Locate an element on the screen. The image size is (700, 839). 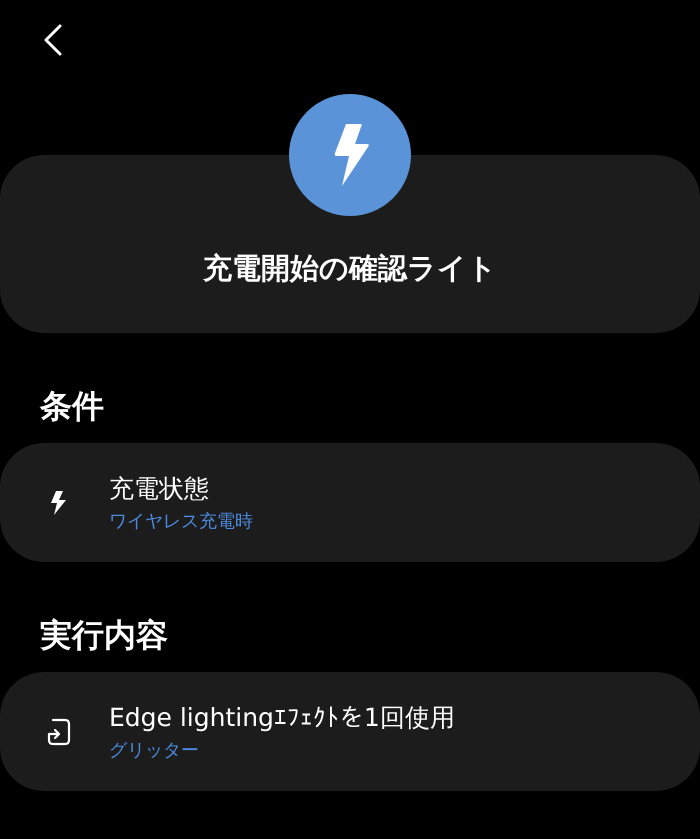
action-card: 充電状態 ワイヤレス充電時 is located at coordinates (350, 502).